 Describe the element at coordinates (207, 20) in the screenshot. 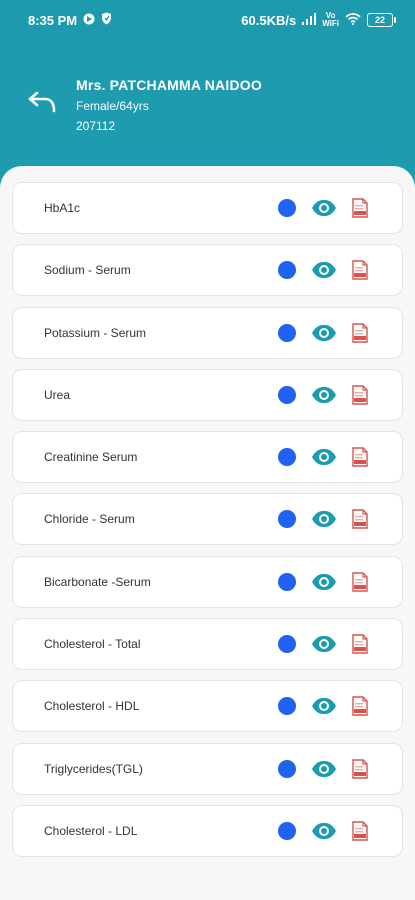

I see `status-bar: 8:35 PM 60.5KB/s Vo WiFi 22` at that location.